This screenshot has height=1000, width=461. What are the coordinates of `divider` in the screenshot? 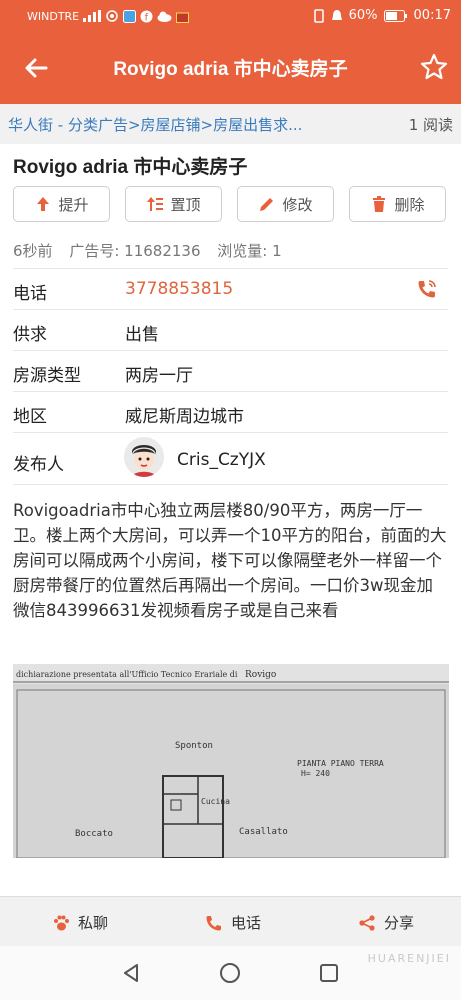 It's located at (230, 484).